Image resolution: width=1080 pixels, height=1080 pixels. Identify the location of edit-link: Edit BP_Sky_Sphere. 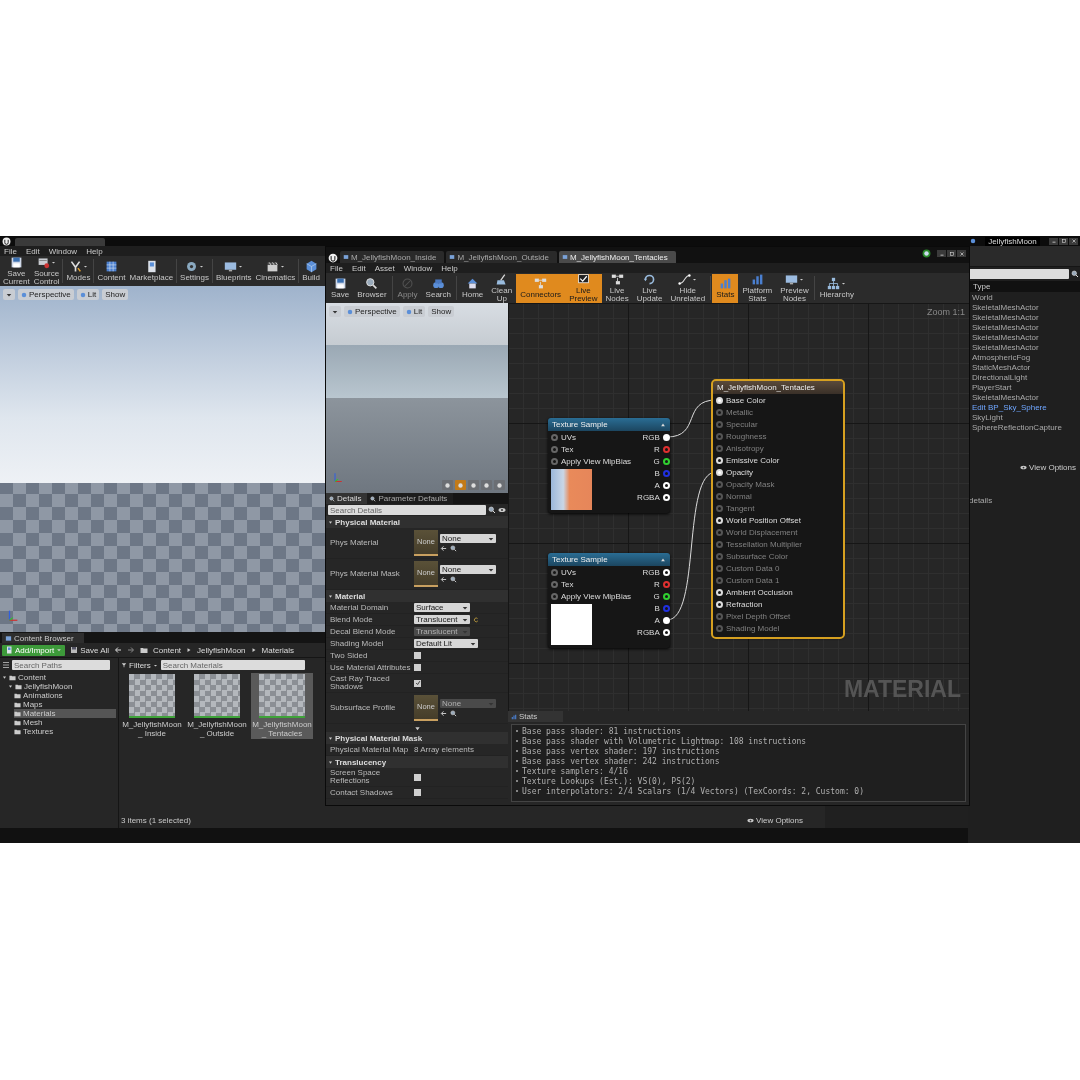
(1026, 408).